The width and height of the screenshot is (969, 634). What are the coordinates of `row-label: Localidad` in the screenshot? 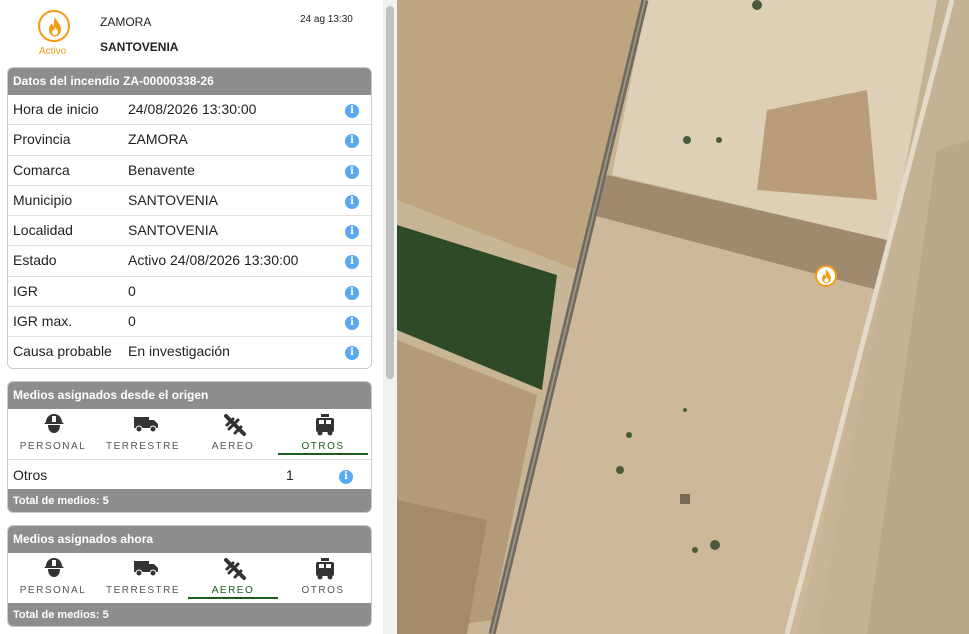 It's located at (43, 230).